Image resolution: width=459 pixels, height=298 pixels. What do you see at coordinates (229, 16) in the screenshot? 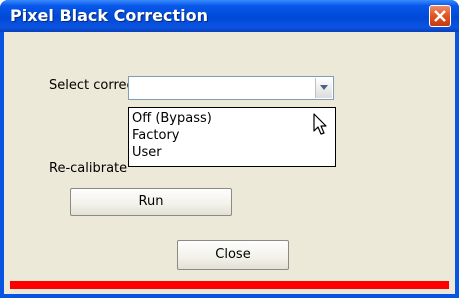
I see `title-bar: Pixel Black Correction` at bounding box center [229, 16].